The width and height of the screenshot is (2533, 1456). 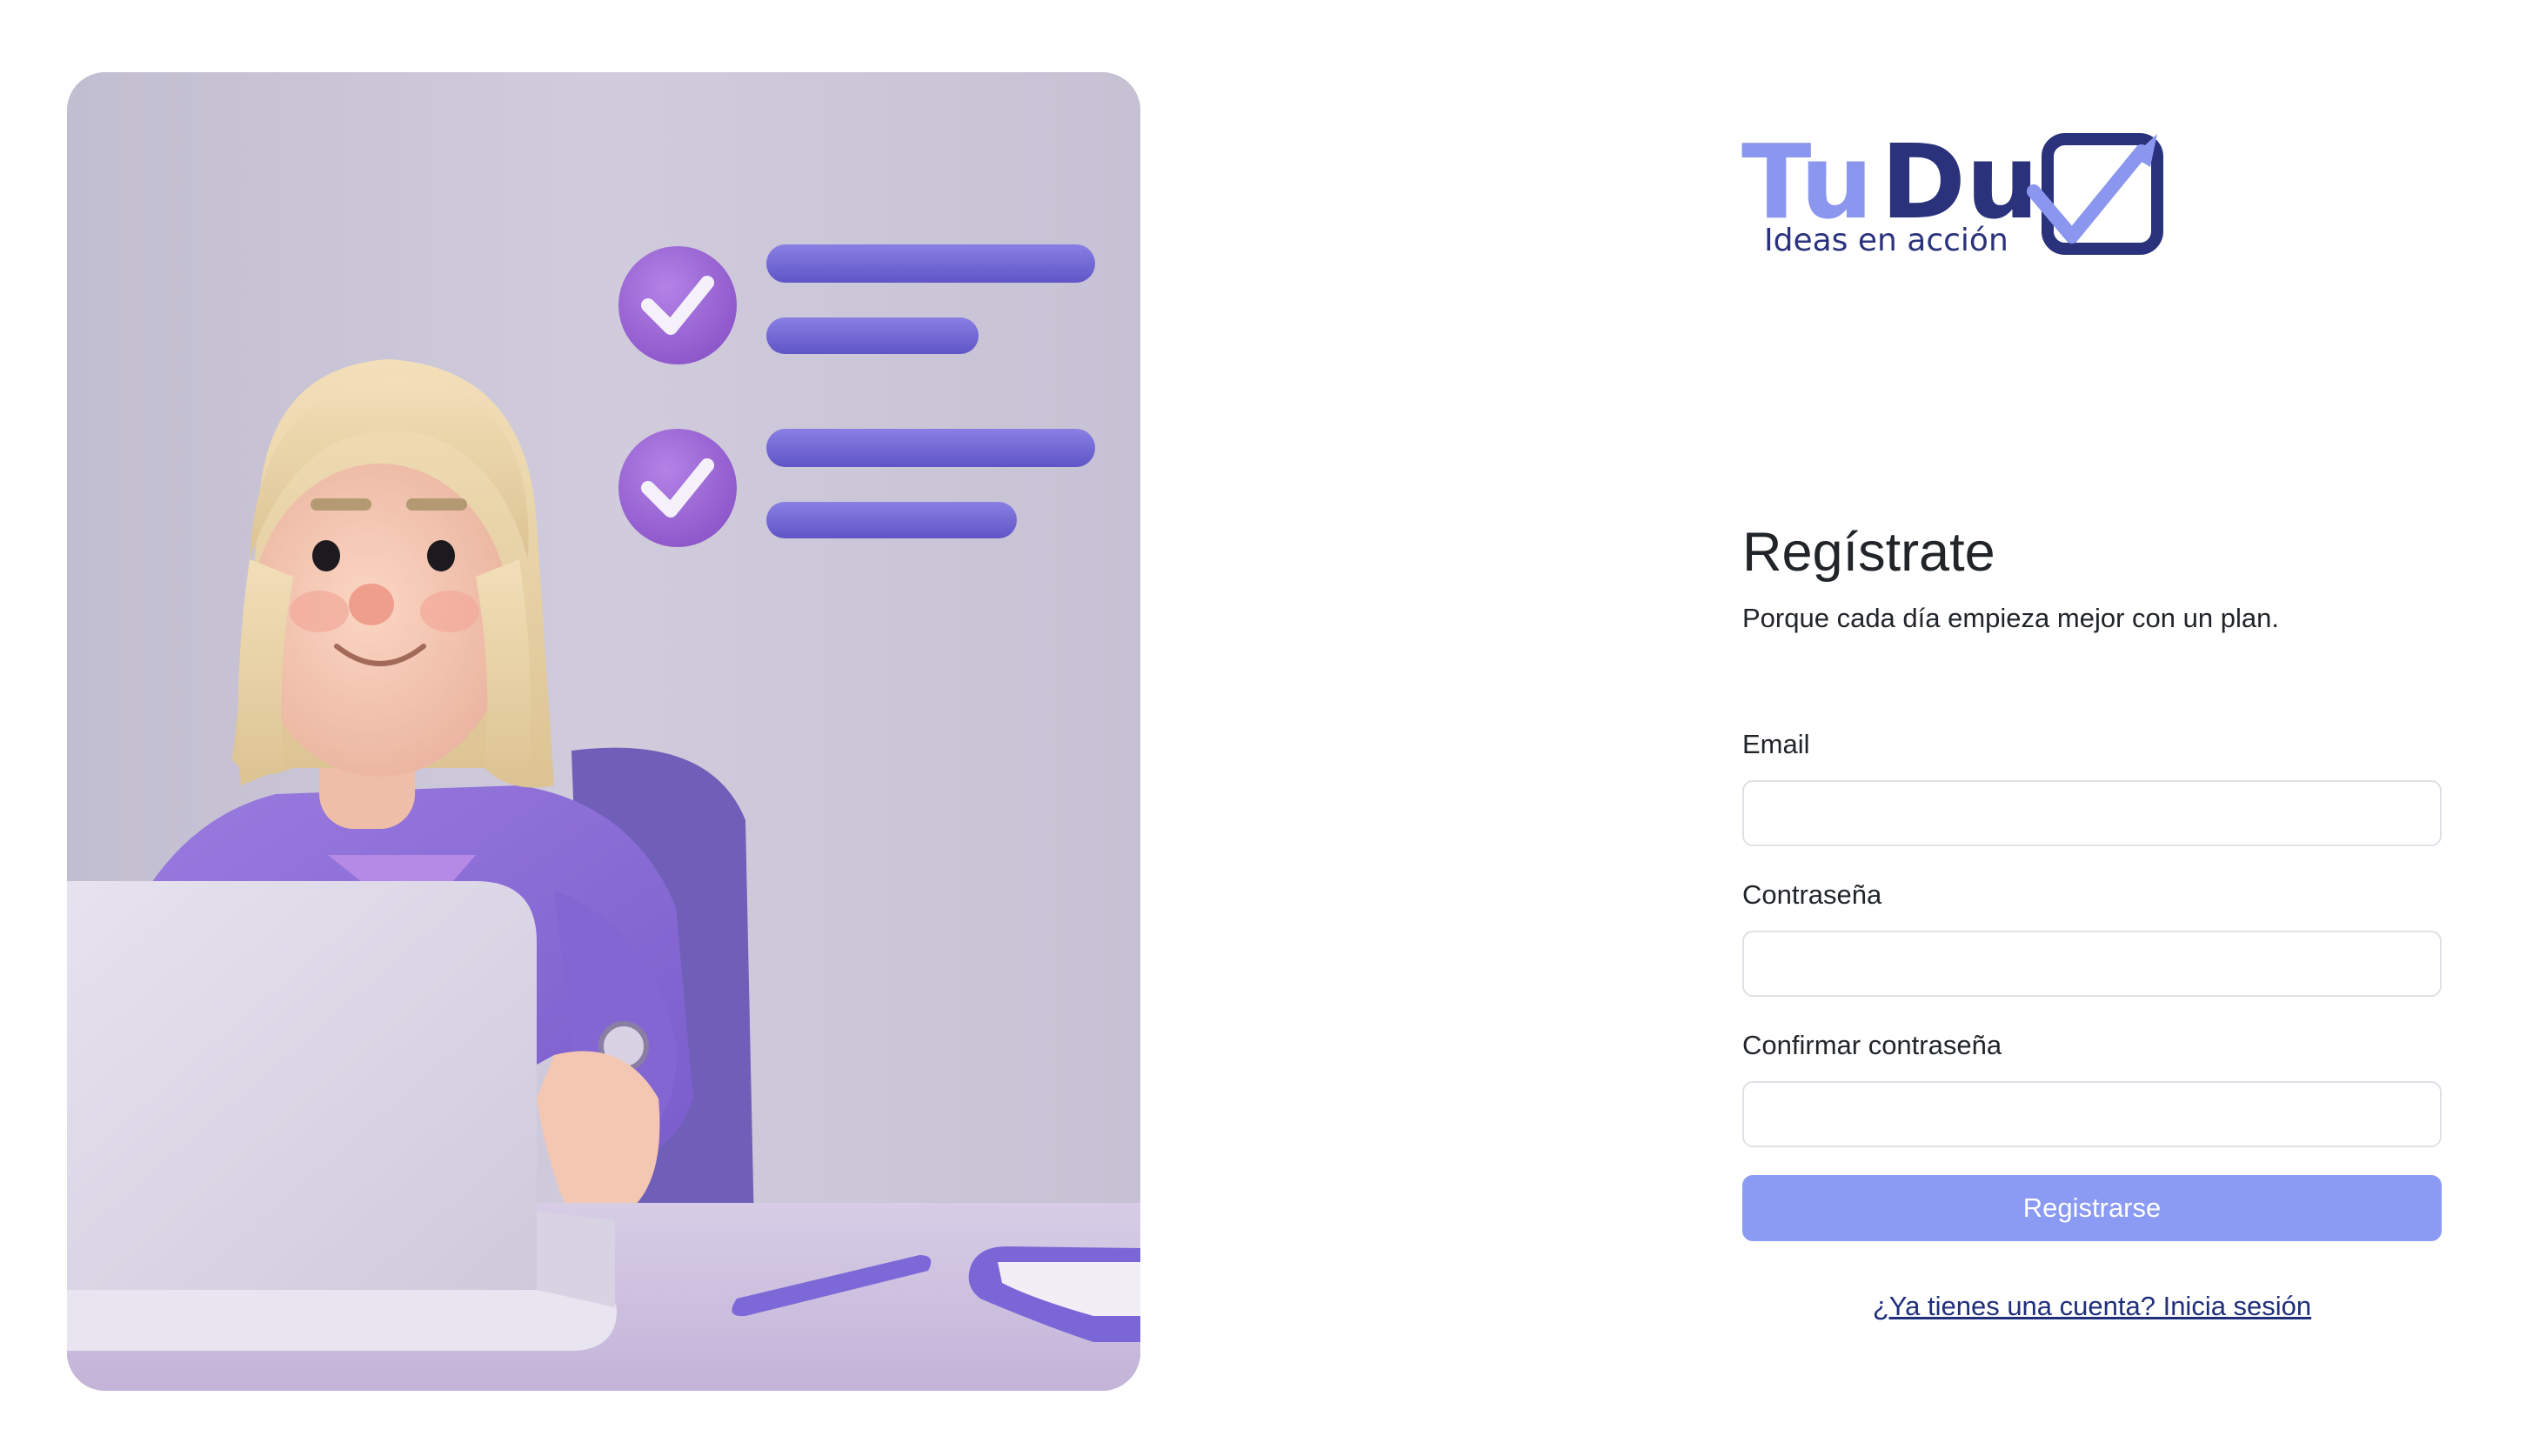 I want to click on email-field, so click(x=2092, y=813).